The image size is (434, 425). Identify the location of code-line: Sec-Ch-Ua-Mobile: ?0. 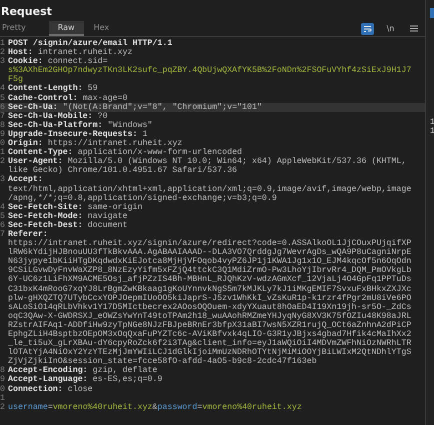
(58, 116).